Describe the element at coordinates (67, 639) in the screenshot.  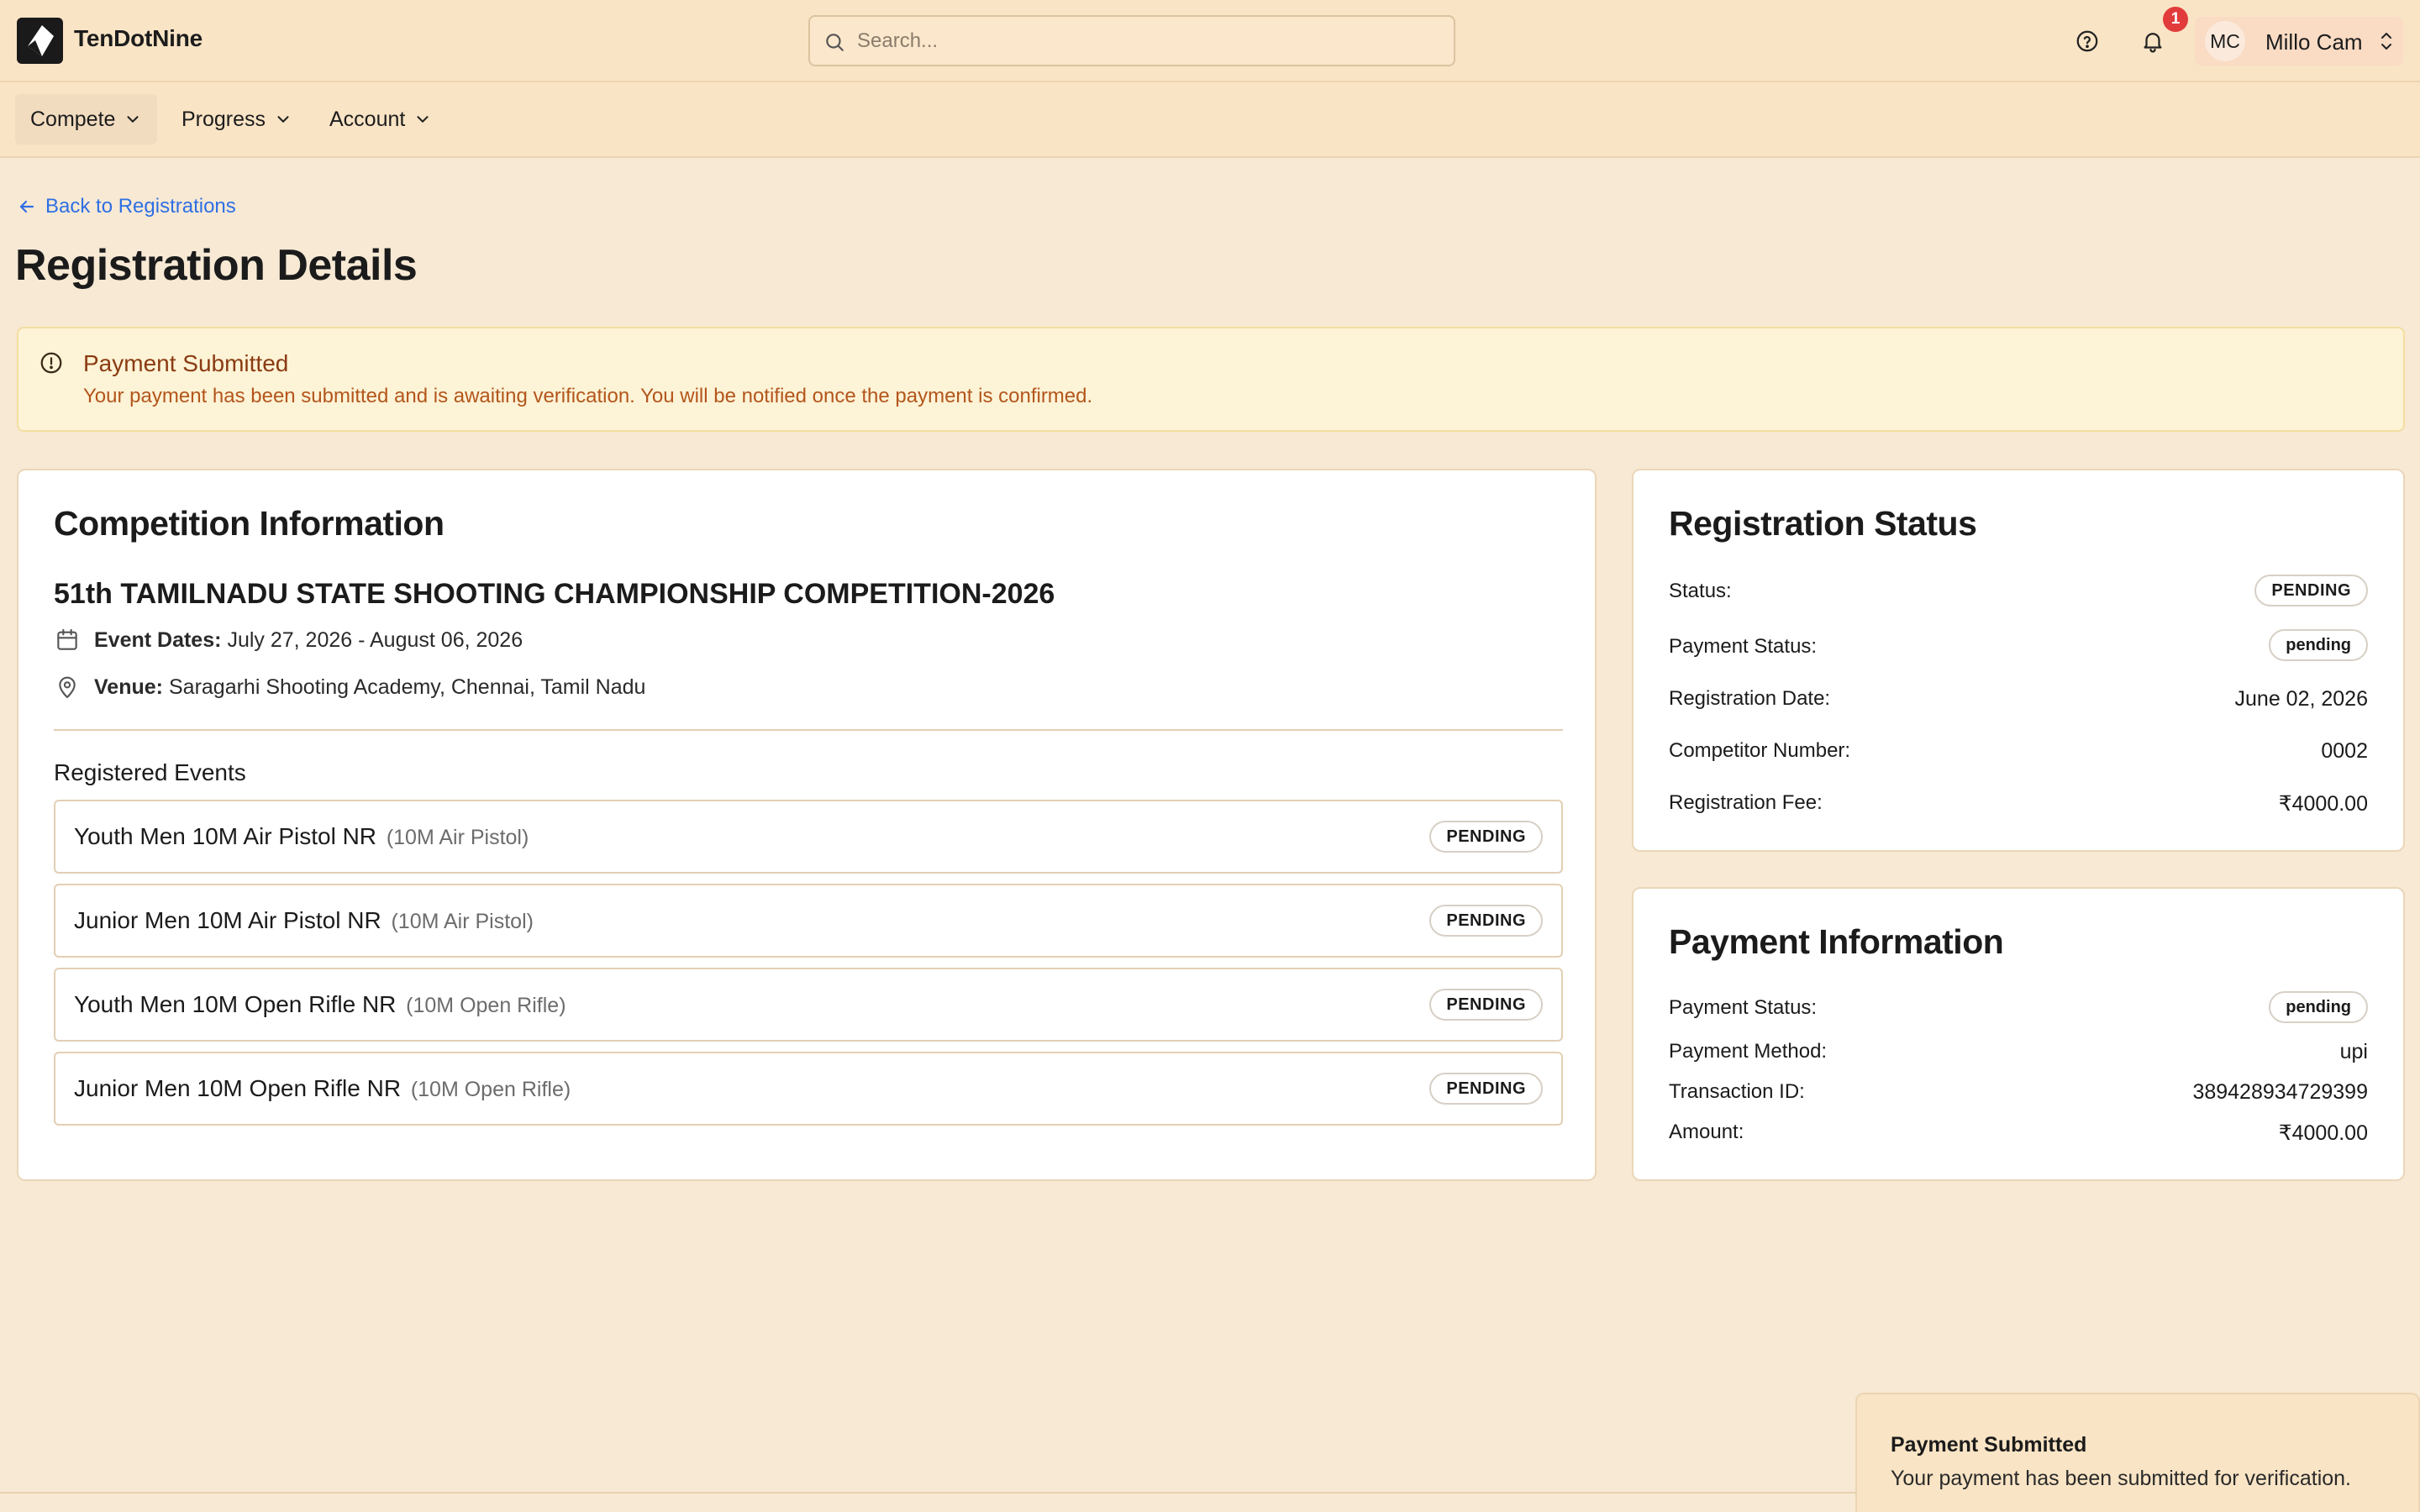
I see `calendar-icon` at that location.